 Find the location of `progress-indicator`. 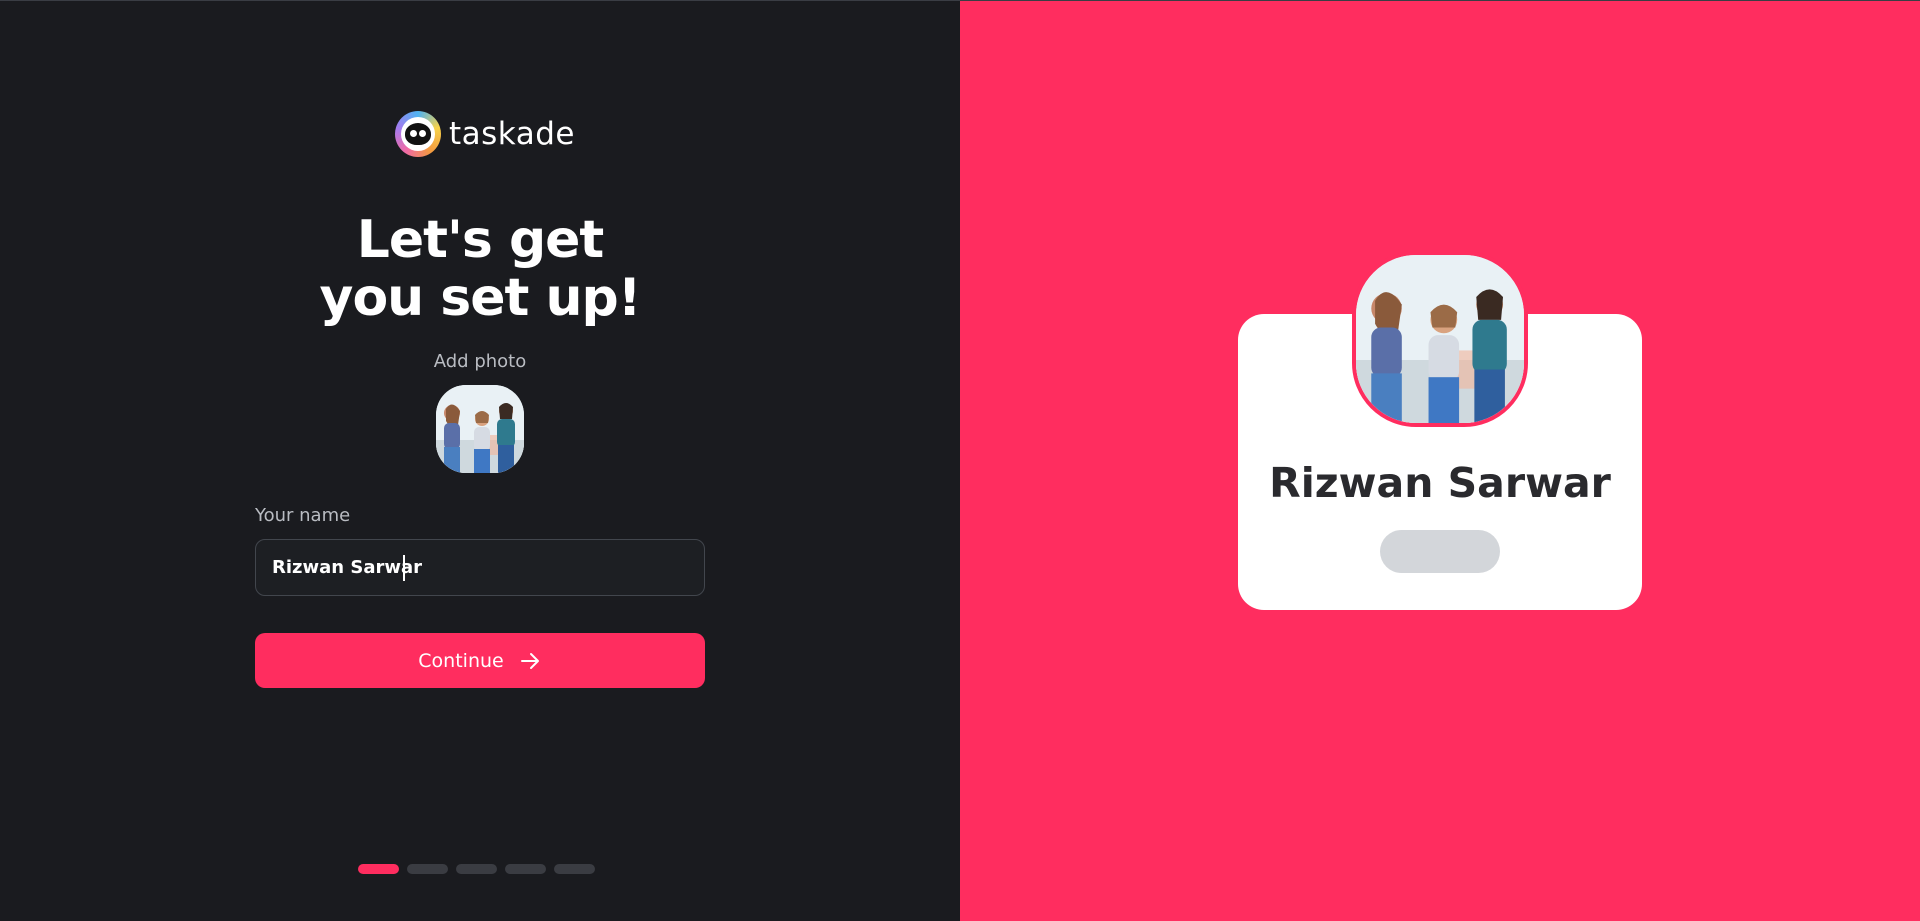

progress-indicator is located at coordinates (476, 869).